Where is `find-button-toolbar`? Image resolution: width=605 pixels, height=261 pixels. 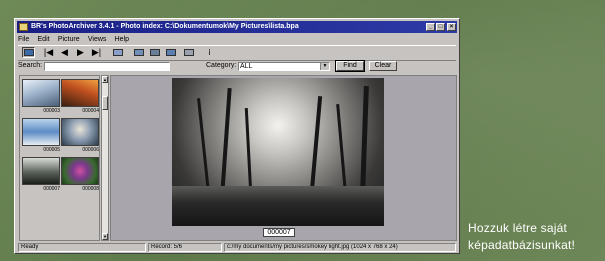 find-button-toolbar is located at coordinates (170, 52).